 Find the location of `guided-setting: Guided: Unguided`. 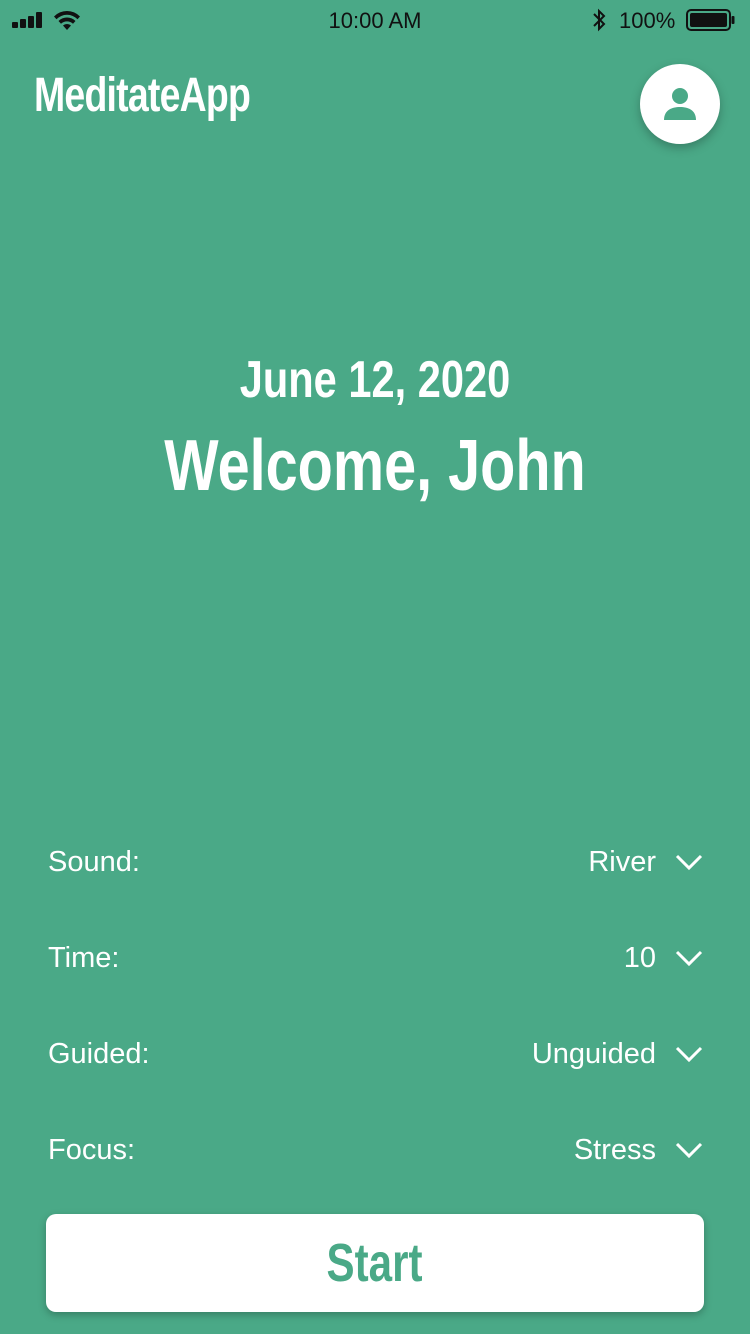

guided-setting: Guided: Unguided is located at coordinates (378, 1053).